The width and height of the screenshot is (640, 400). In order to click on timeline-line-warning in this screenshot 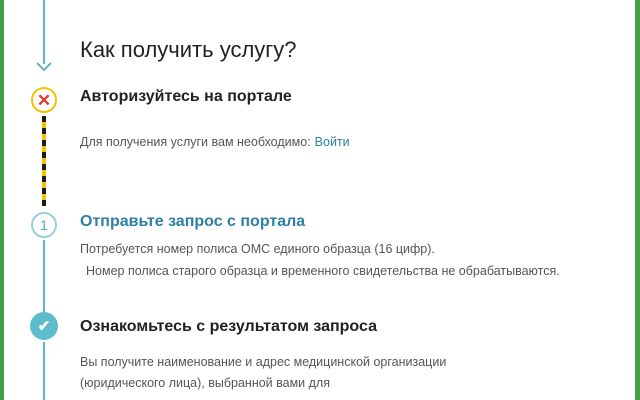, I will do `click(44, 161)`.